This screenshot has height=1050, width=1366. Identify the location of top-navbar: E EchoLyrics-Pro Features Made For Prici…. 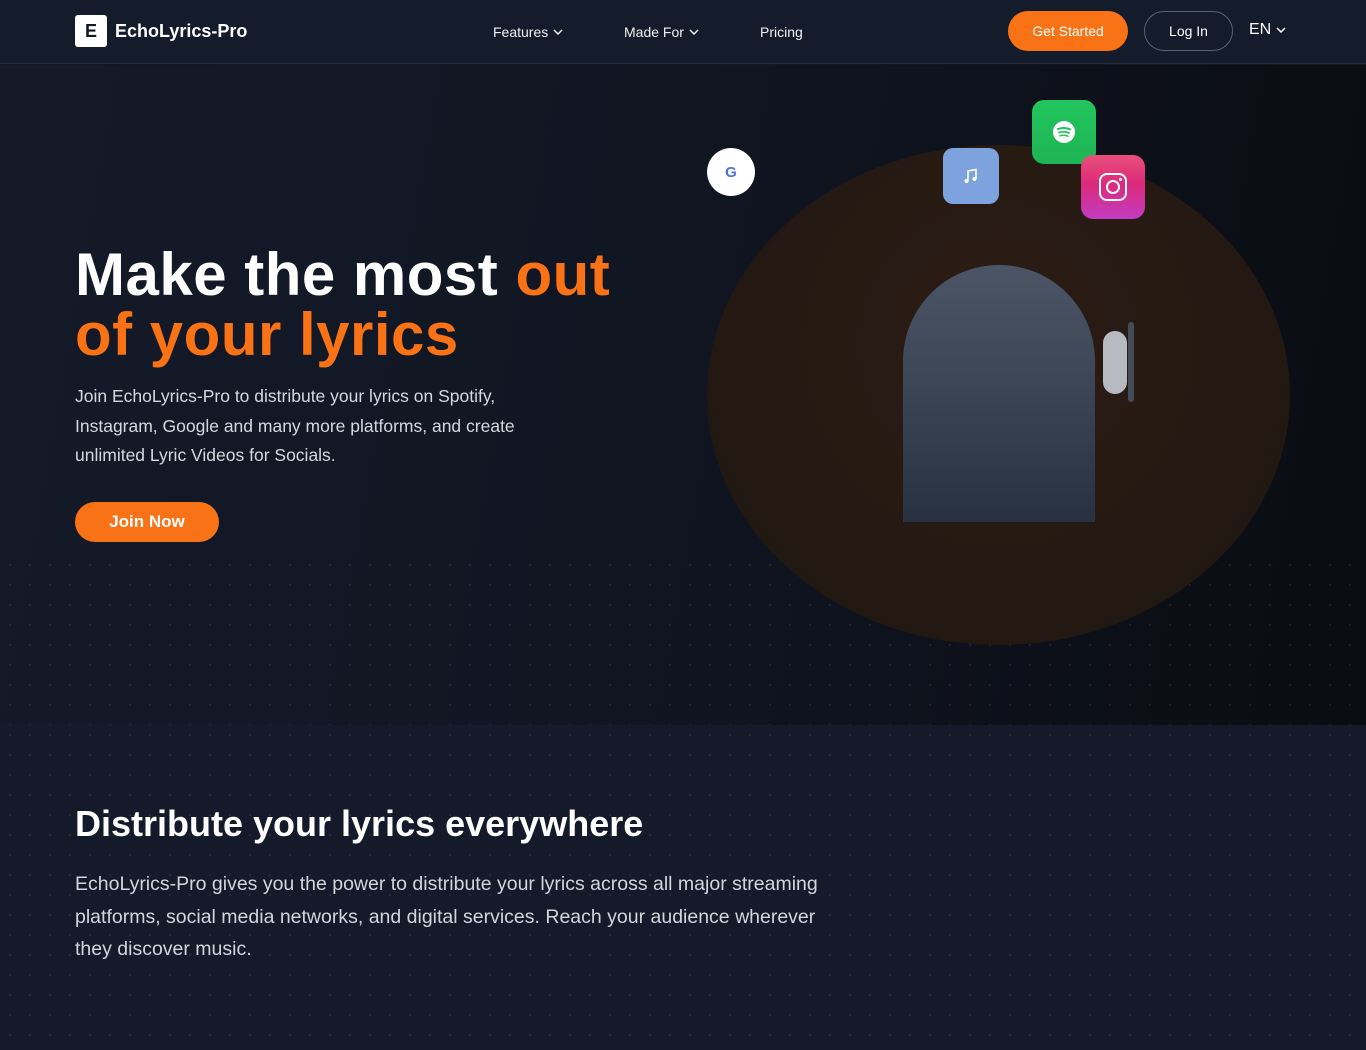
(683, 32).